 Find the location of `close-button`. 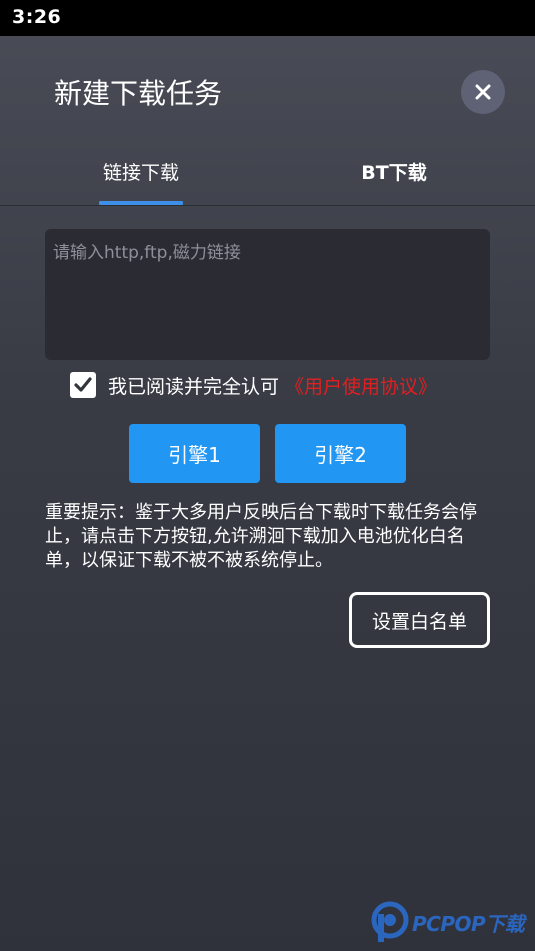

close-button is located at coordinates (483, 92).